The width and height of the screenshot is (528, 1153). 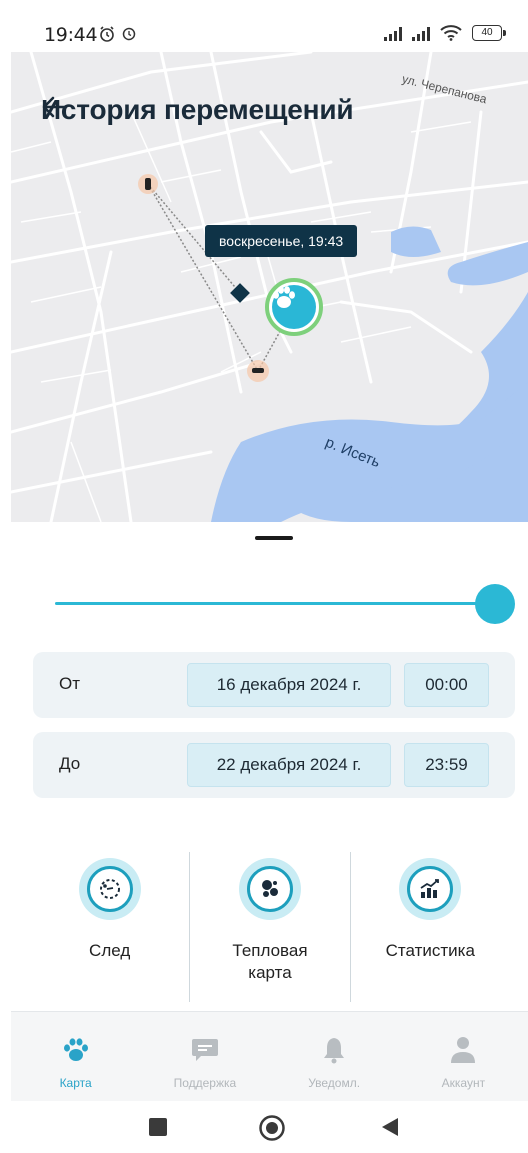 What do you see at coordinates (270, 961) in the screenshot?
I see `mode-heatmap-label: Тепловая карта` at bounding box center [270, 961].